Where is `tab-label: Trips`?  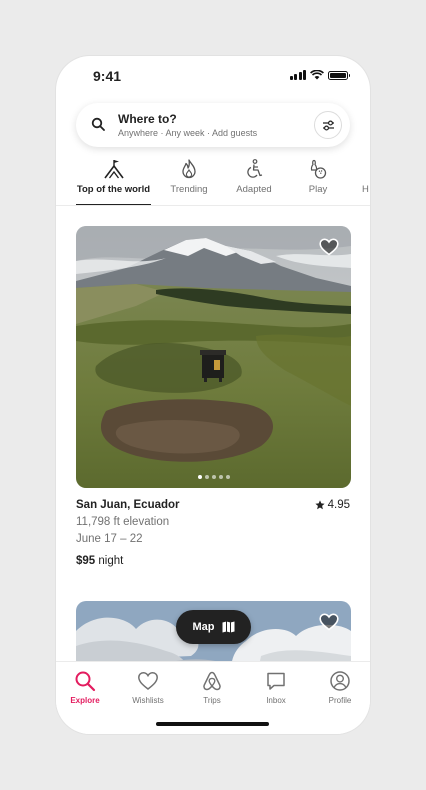
tab-label: Trips is located at coordinates (212, 700).